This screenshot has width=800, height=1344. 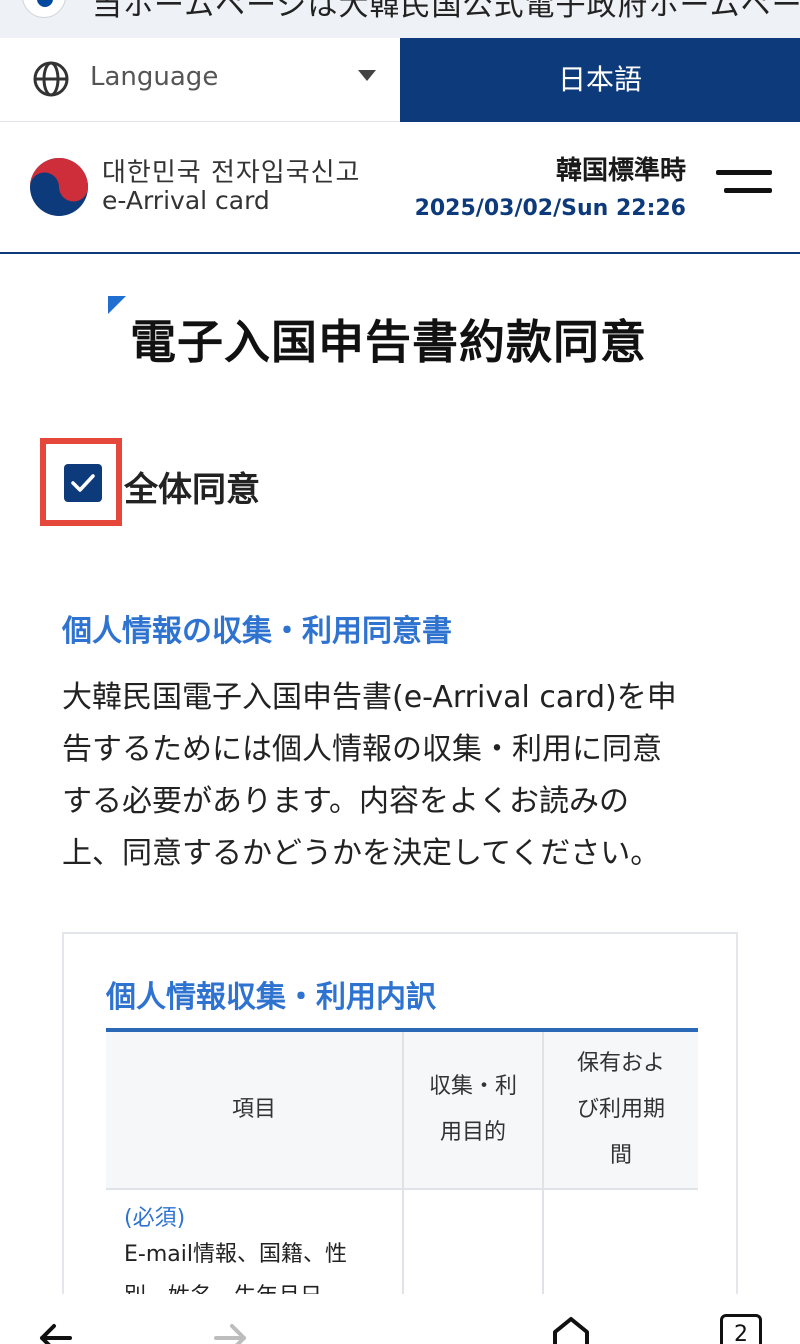 I want to click on required-label: (必須), so click(x=155, y=1218).